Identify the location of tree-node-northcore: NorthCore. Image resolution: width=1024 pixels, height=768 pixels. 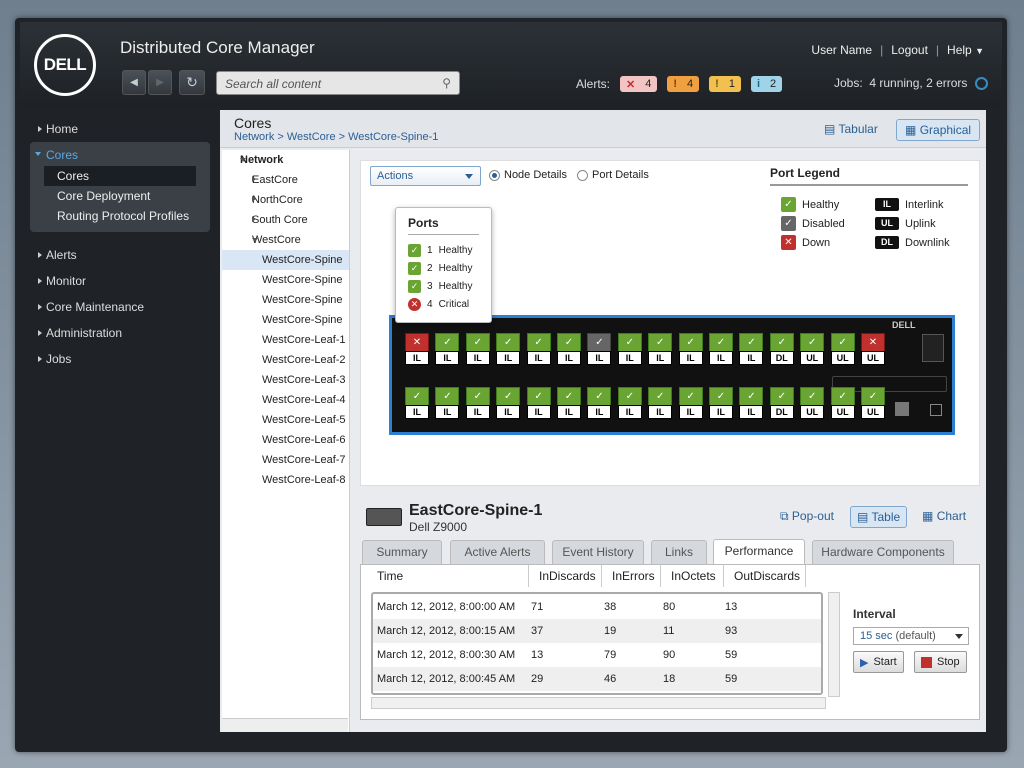
(285, 200).